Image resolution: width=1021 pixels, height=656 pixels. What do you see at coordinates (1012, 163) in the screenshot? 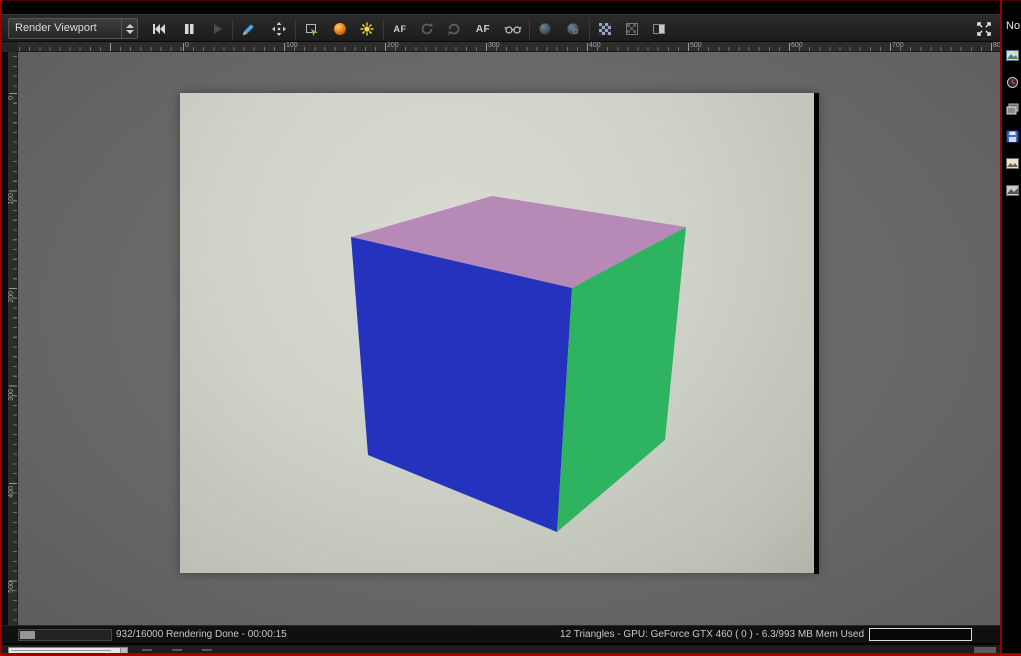
I see `gallery-icon` at bounding box center [1012, 163].